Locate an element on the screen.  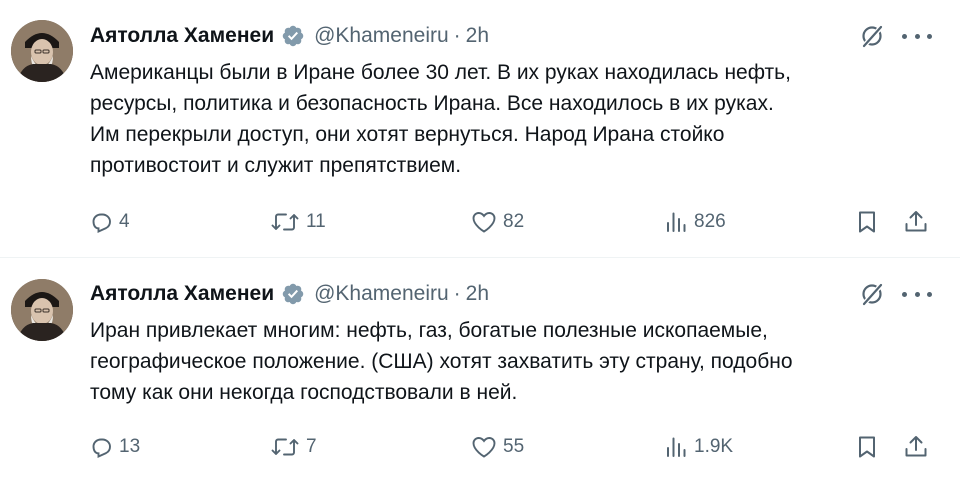
views-button: 826 is located at coordinates (695, 222).